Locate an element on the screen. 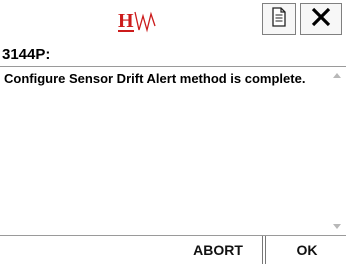 The height and width of the screenshot is (264, 346). dialog-title: 3144P: is located at coordinates (26, 54).